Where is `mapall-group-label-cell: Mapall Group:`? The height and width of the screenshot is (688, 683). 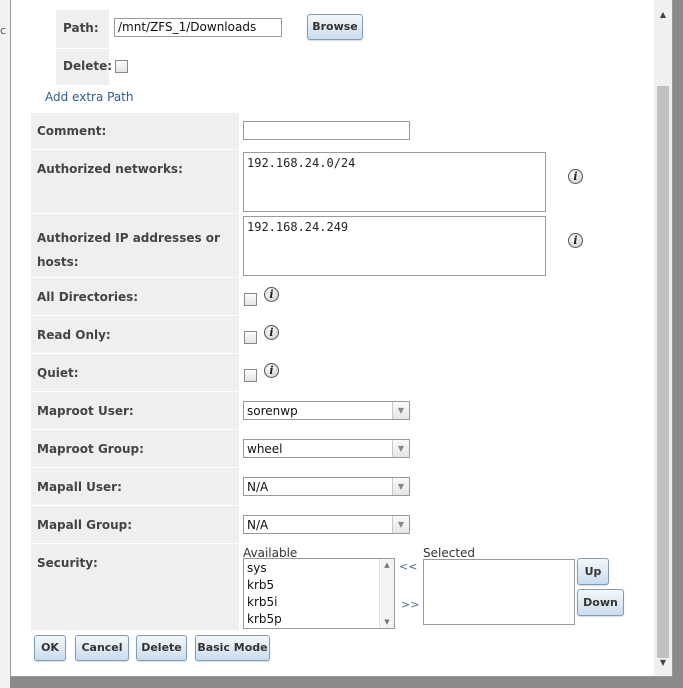
mapall-group-label-cell: Mapall Group: is located at coordinates (135, 524).